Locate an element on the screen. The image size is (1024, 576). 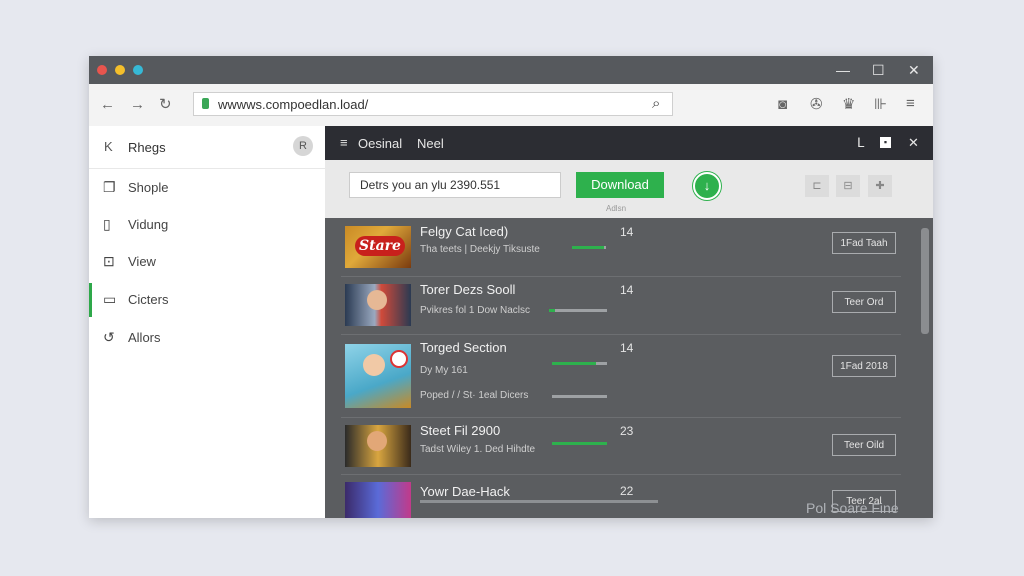
sidebar-item-label: Vidung is located at coordinates (148, 224).